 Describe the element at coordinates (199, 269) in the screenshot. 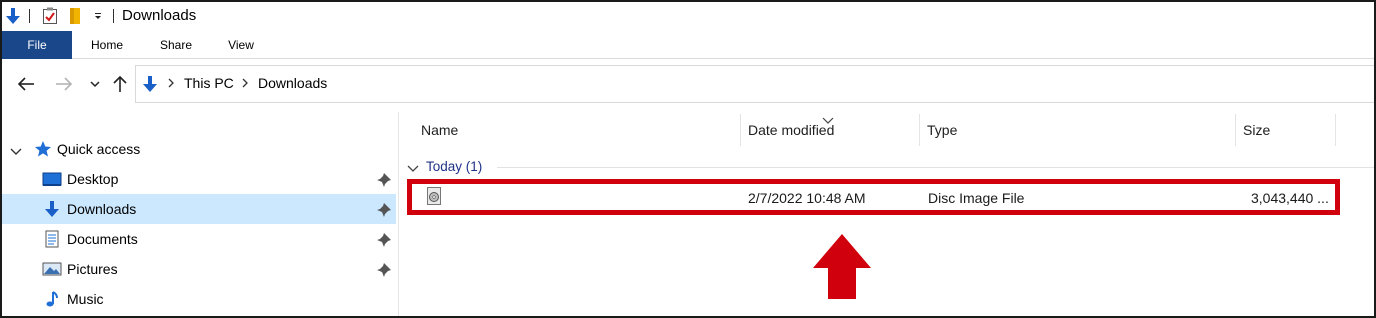

I see `sidebar-item-pictures: Pictures` at that location.